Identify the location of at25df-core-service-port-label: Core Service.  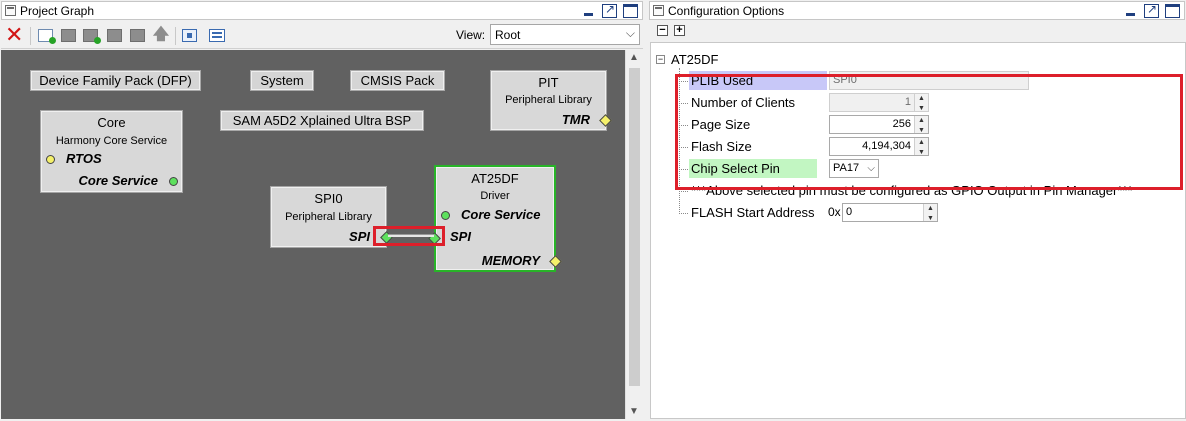
(501, 214).